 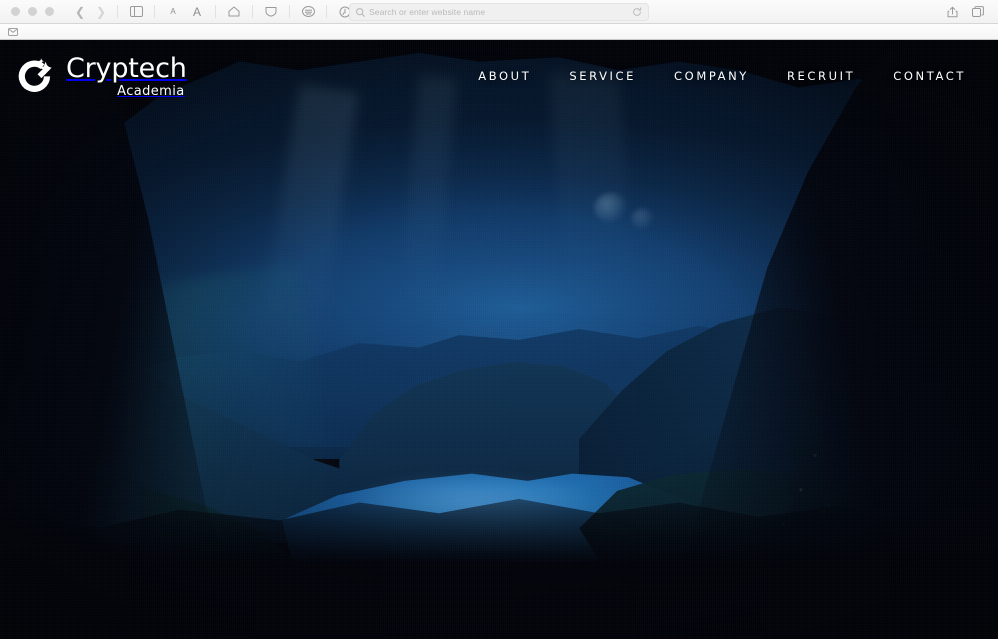 I want to click on address-bar: Search or enter website name, so click(x=499, y=12).